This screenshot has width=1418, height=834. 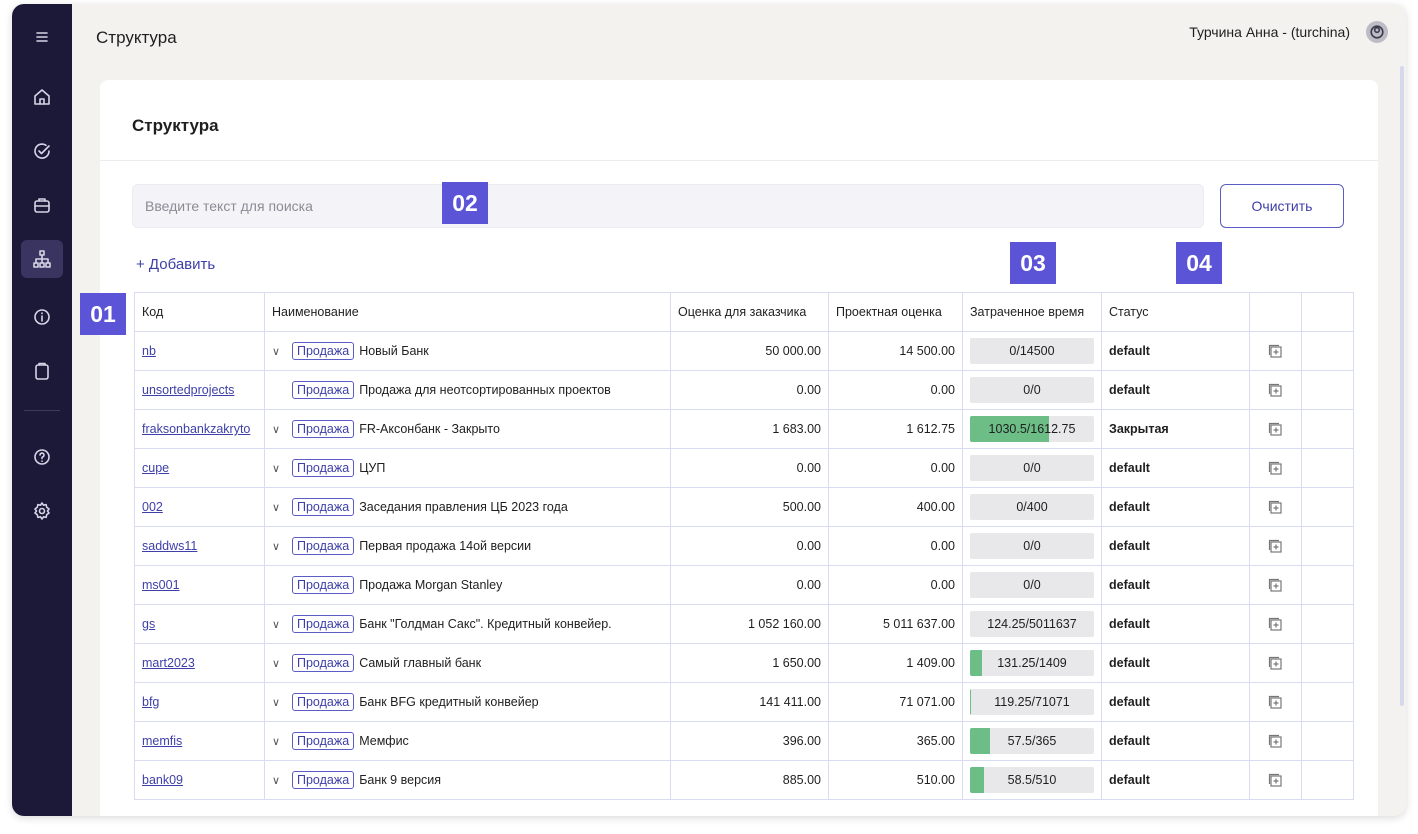 I want to click on customer-estimate-cell: 1 052 160.00, so click(x=749, y=624).